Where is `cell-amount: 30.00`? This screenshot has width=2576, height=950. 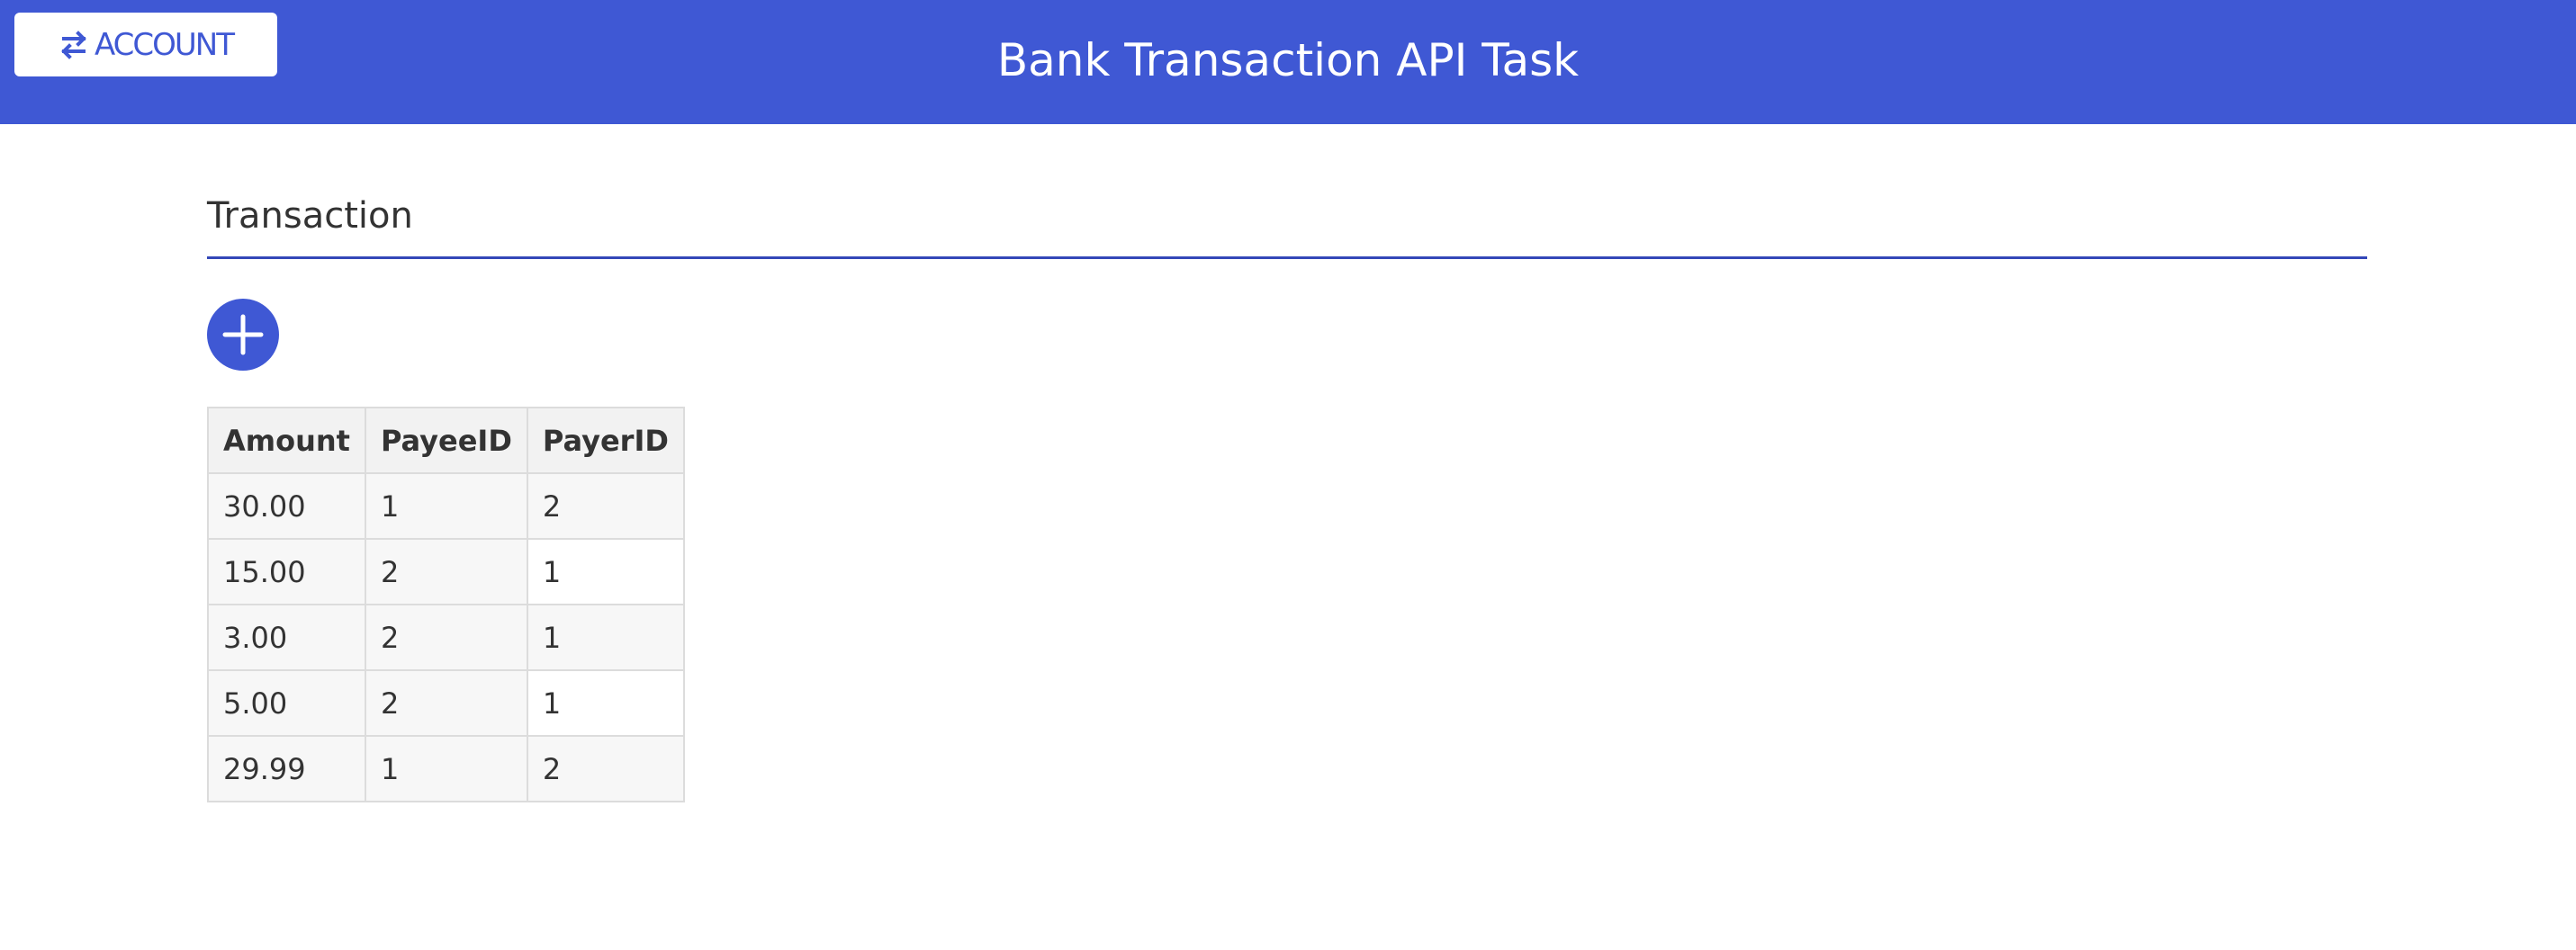
cell-amount: 30.00 is located at coordinates (286, 506).